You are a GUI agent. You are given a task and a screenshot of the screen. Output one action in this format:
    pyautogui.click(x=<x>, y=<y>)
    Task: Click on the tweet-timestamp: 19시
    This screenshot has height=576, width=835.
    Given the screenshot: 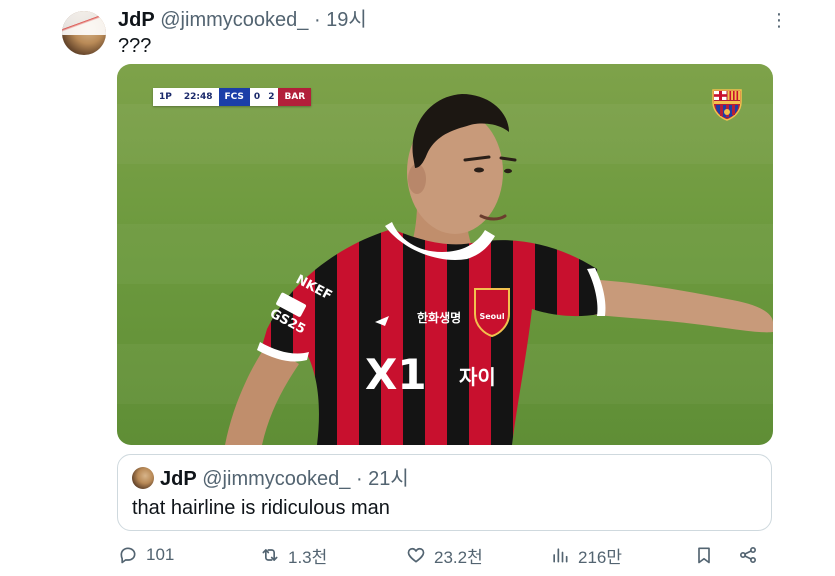 What is the action you would take?
    pyautogui.click(x=346, y=20)
    